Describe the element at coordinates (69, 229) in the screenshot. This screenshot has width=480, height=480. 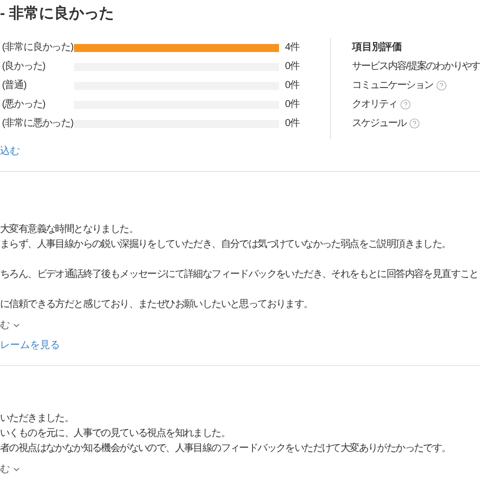
I see `review-text: 大変有意義な時間となりました。` at that location.